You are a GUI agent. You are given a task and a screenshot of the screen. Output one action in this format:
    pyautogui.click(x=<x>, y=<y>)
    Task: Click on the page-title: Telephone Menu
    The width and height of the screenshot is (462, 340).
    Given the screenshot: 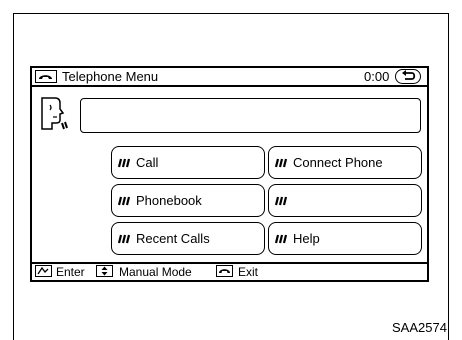 What is the action you would take?
    pyautogui.click(x=110, y=76)
    